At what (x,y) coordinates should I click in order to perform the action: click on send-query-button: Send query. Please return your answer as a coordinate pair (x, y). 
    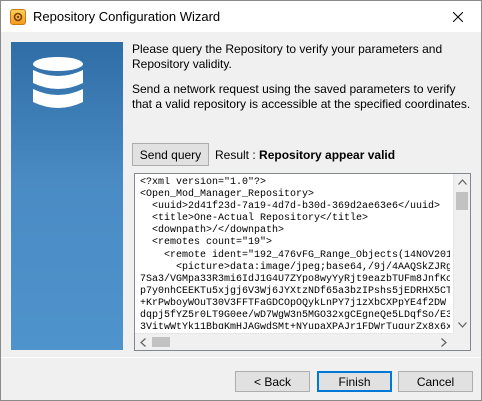
    Looking at the image, I should click on (170, 154).